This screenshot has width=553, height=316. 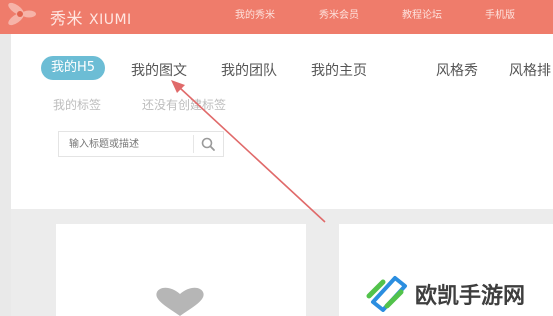 I want to click on heart-icon, so click(x=180, y=301).